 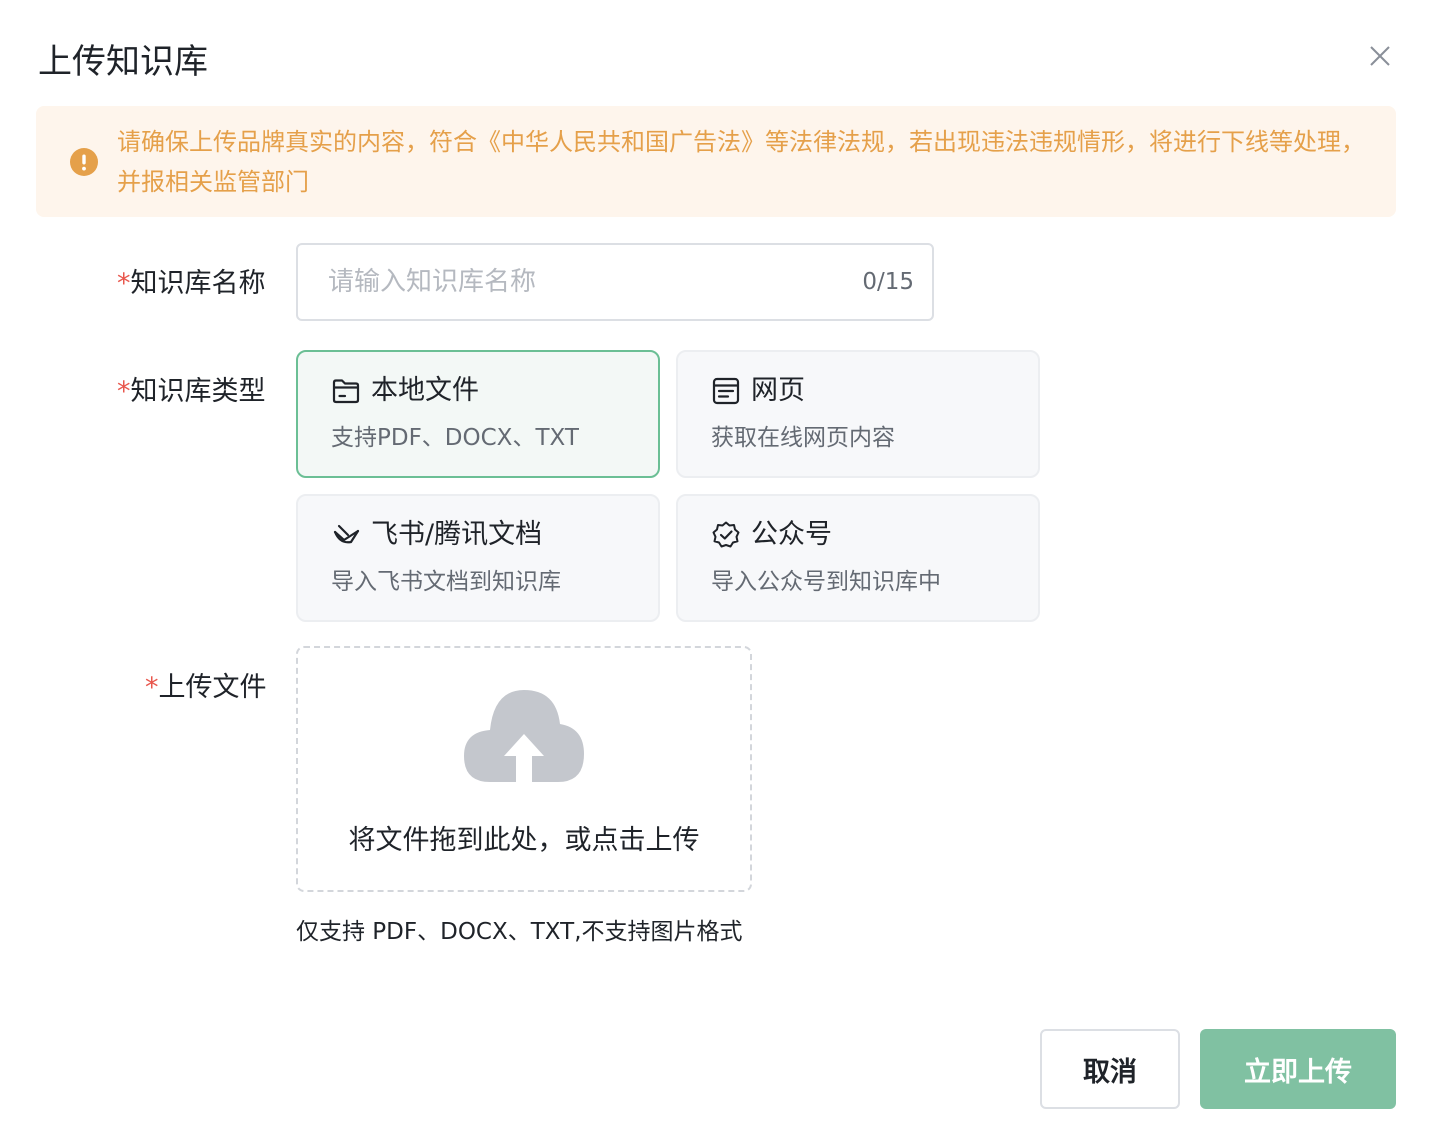 What do you see at coordinates (858, 414) in the screenshot?
I see `type-option-webpage: 网页 获取在线网页内容` at bounding box center [858, 414].